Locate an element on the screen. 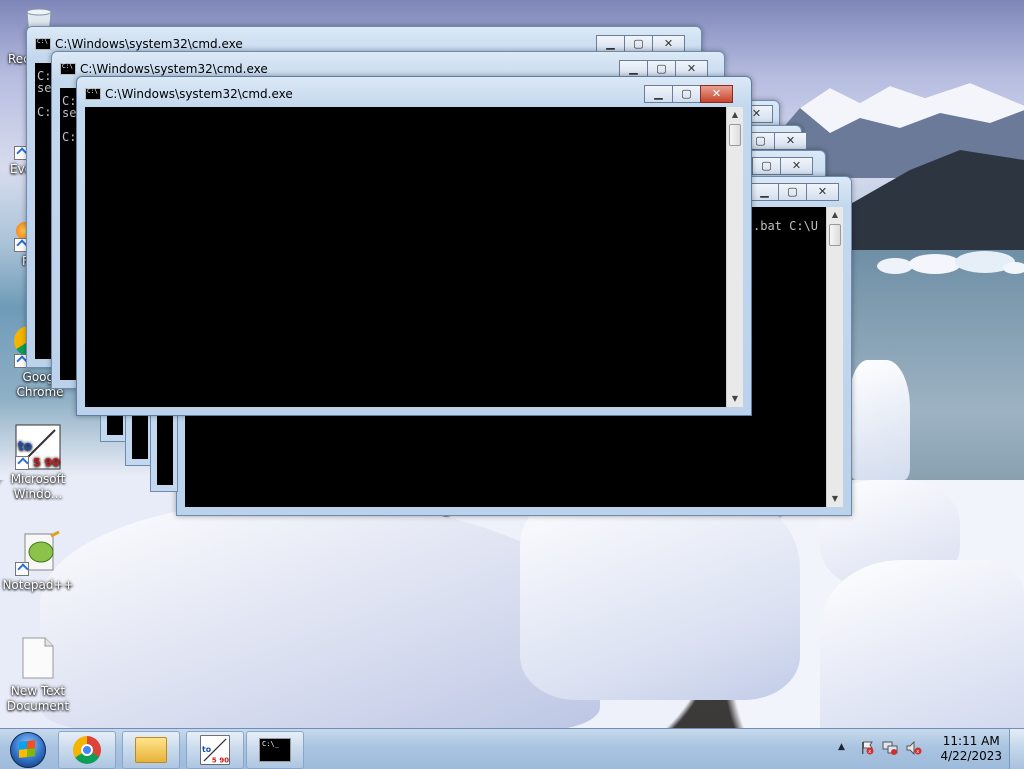 Image resolution: width=1024 pixels, height=769 pixels. volume-muted-icon: x is located at coordinates (914, 748).